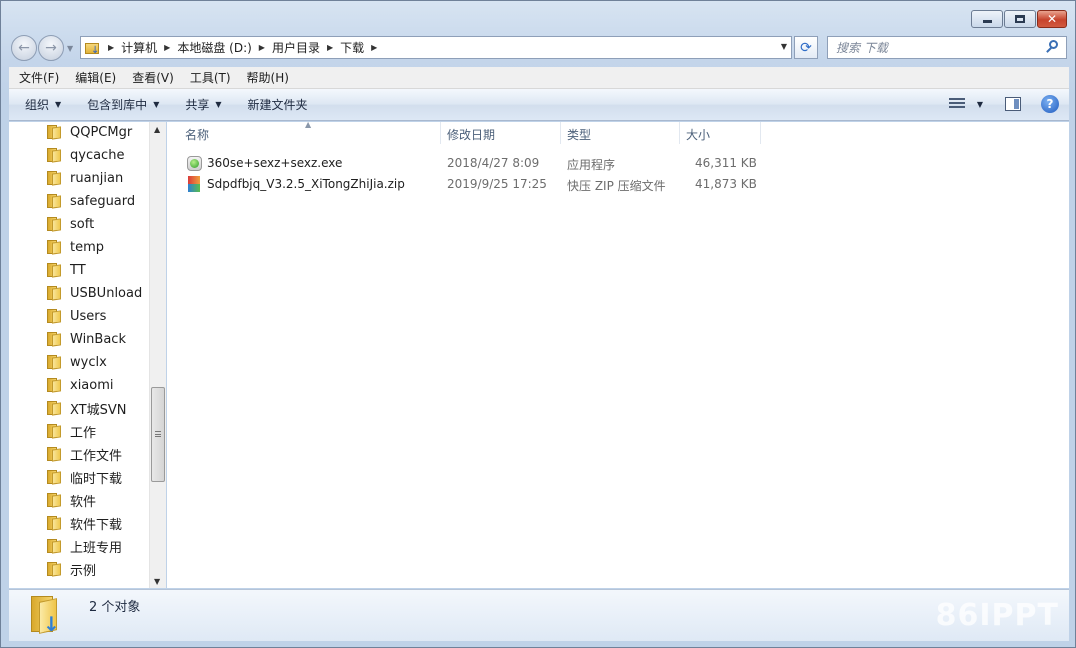 The width and height of the screenshot is (1076, 648). What do you see at coordinates (1013, 104) in the screenshot?
I see `preview-pane-icon` at bounding box center [1013, 104].